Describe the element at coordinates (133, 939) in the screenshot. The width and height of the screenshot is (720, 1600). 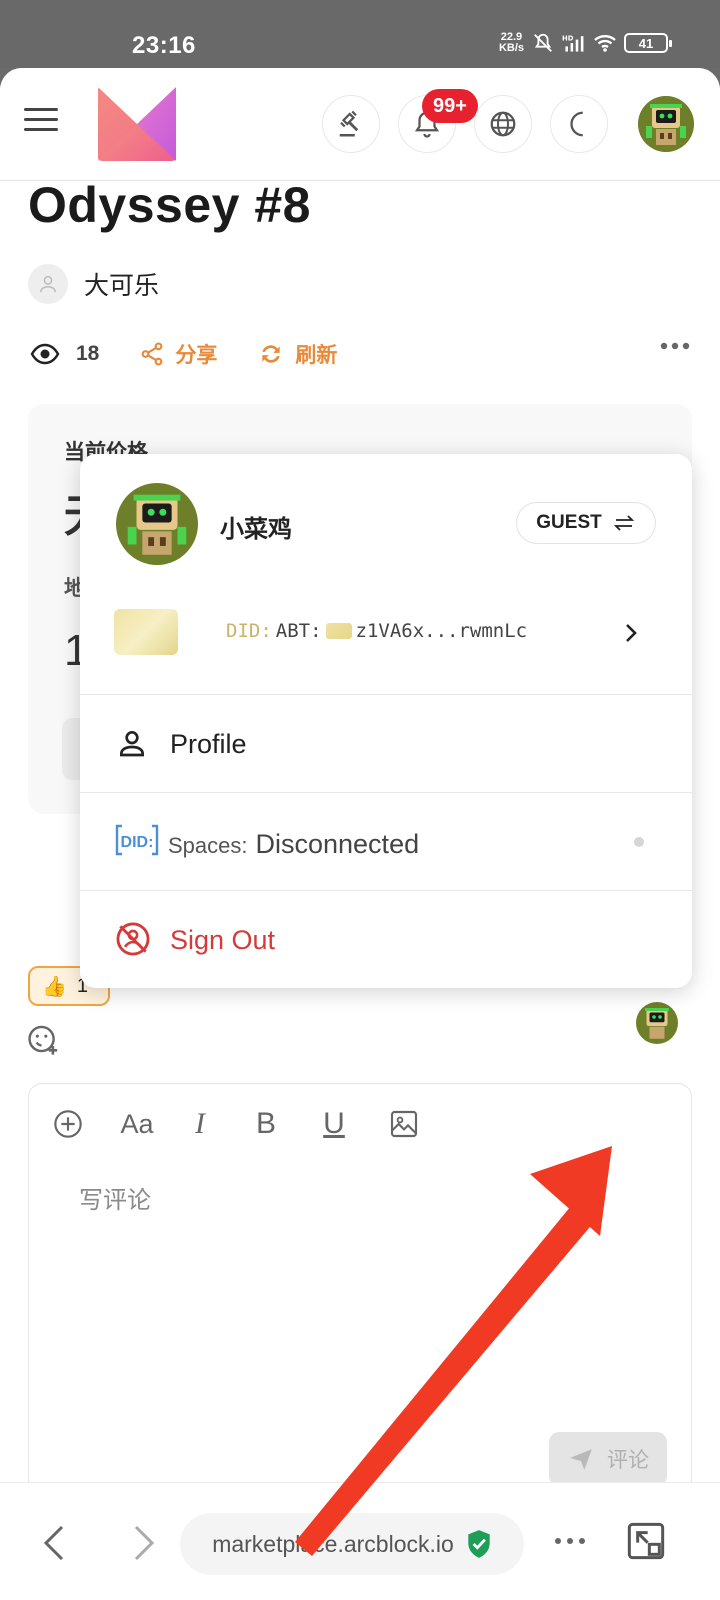
I see `sign-out-icon` at that location.